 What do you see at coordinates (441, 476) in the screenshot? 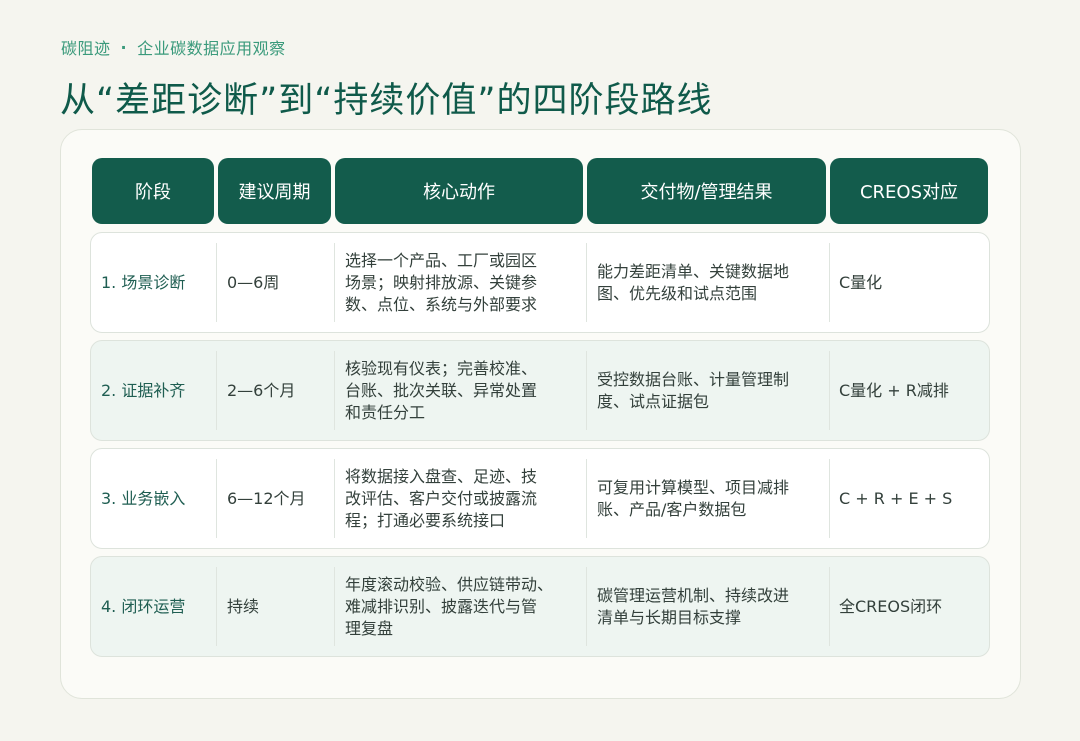
I see `actions-line: 将数据接入盘查、足迹、技` at bounding box center [441, 476].